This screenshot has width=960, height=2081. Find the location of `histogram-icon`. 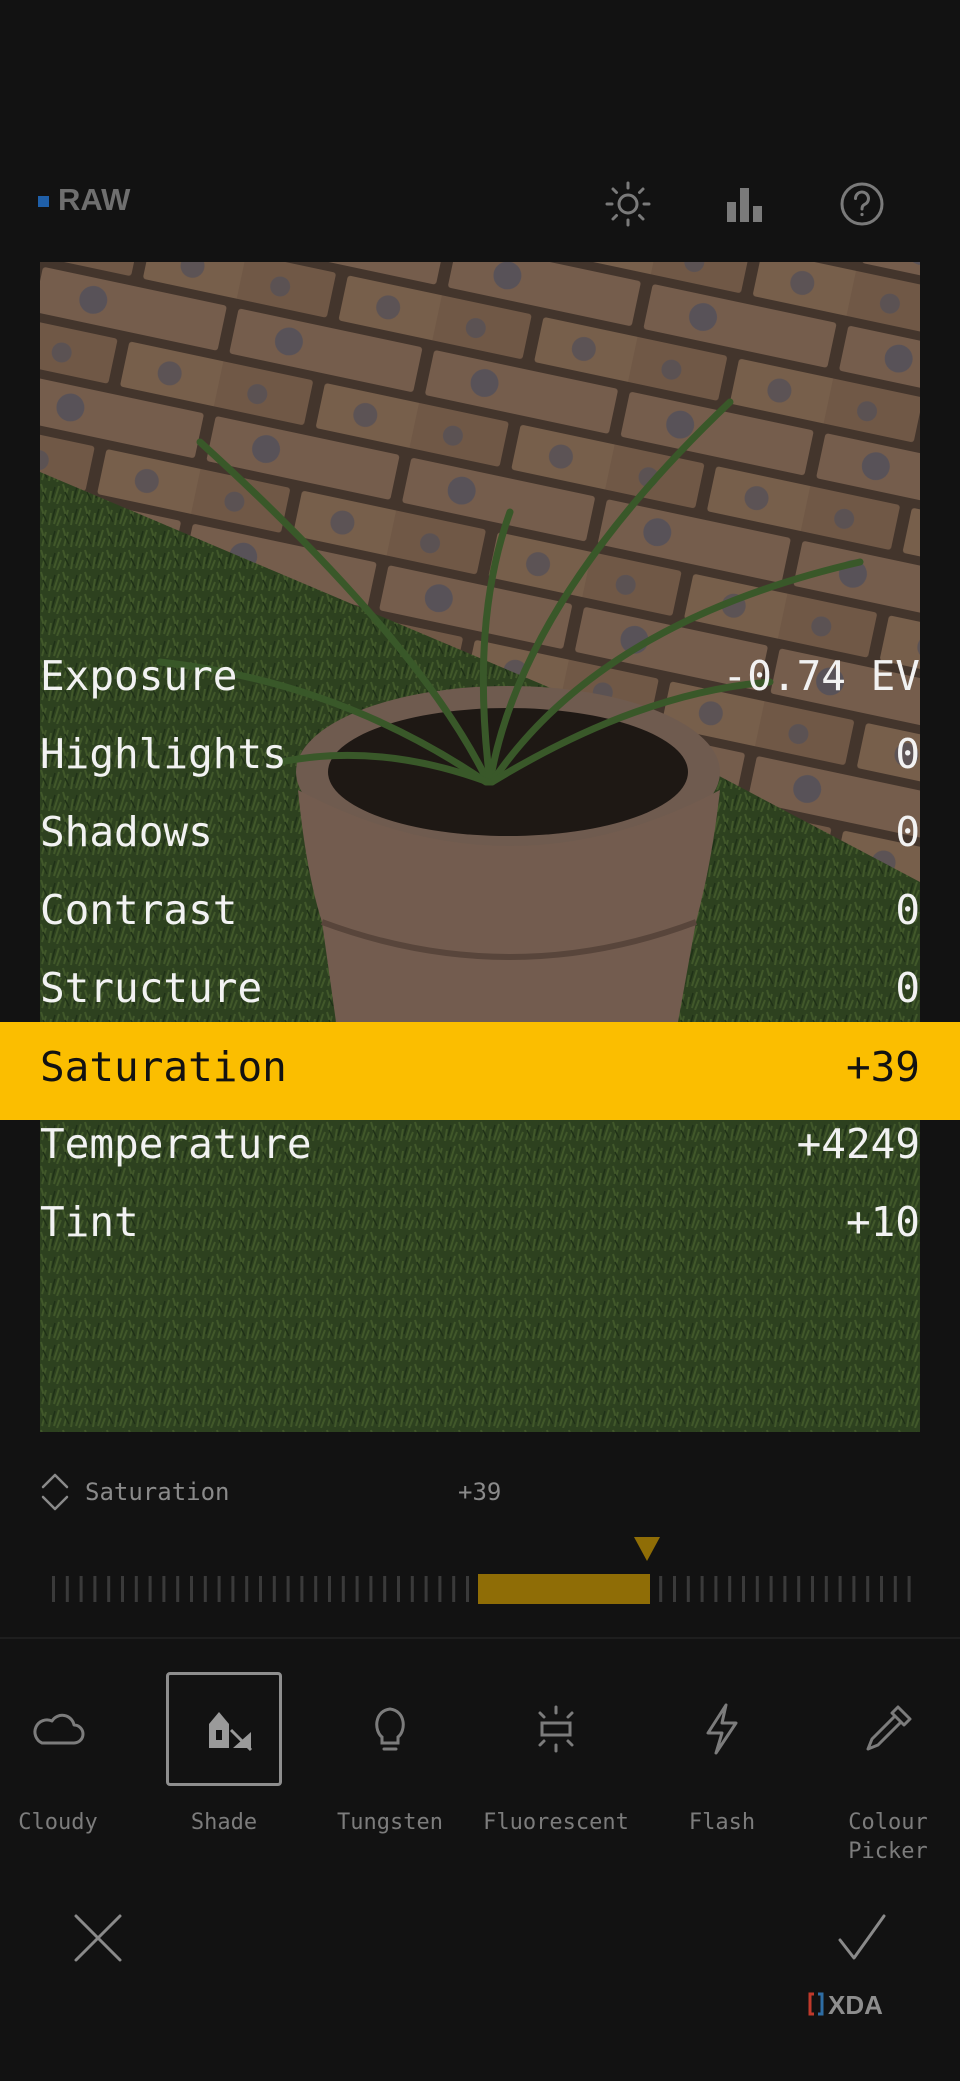

histogram-icon is located at coordinates (745, 204).